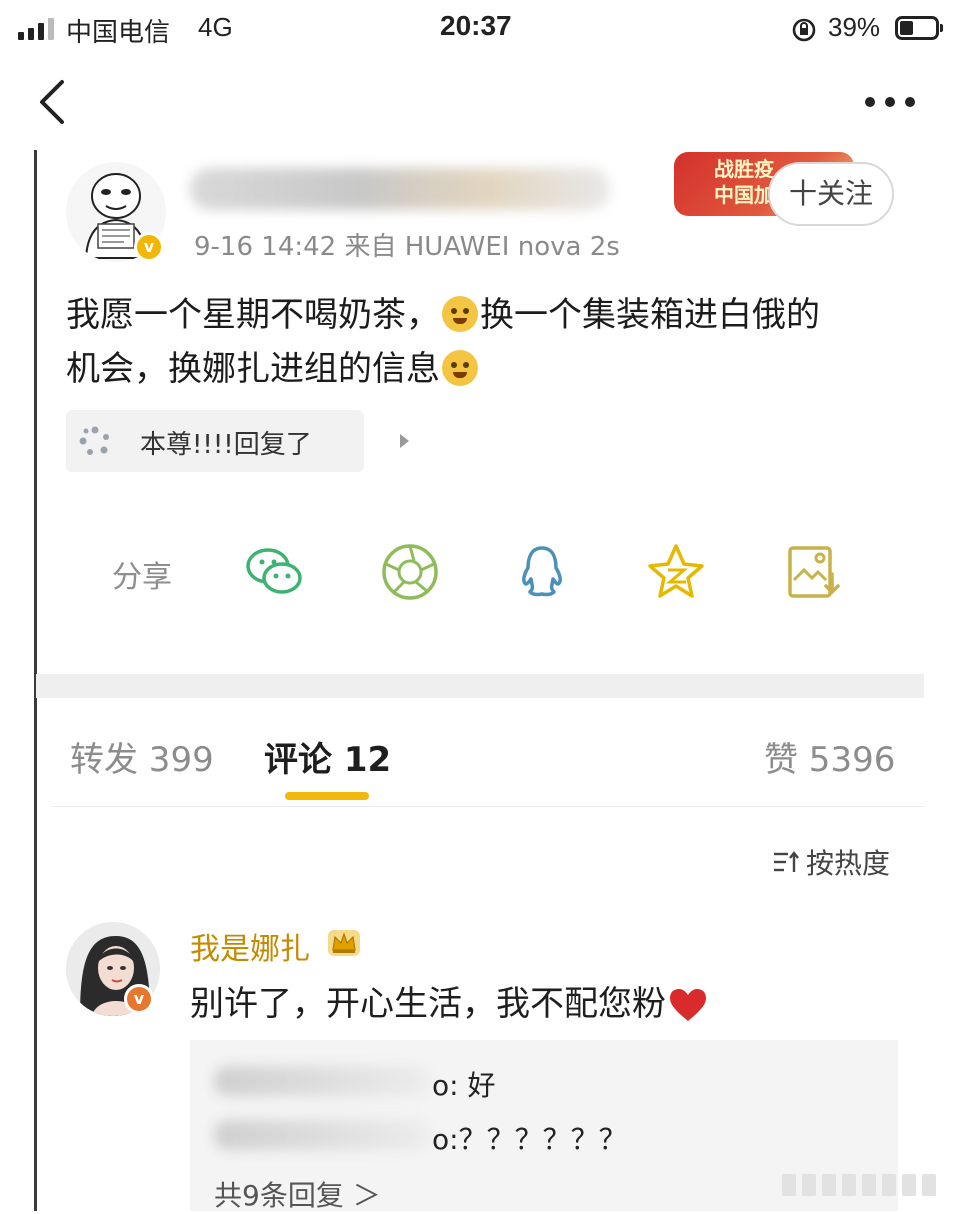 This screenshot has height=1214, width=960. What do you see at coordinates (142, 577) in the screenshot?
I see `share-label: 分享` at bounding box center [142, 577].